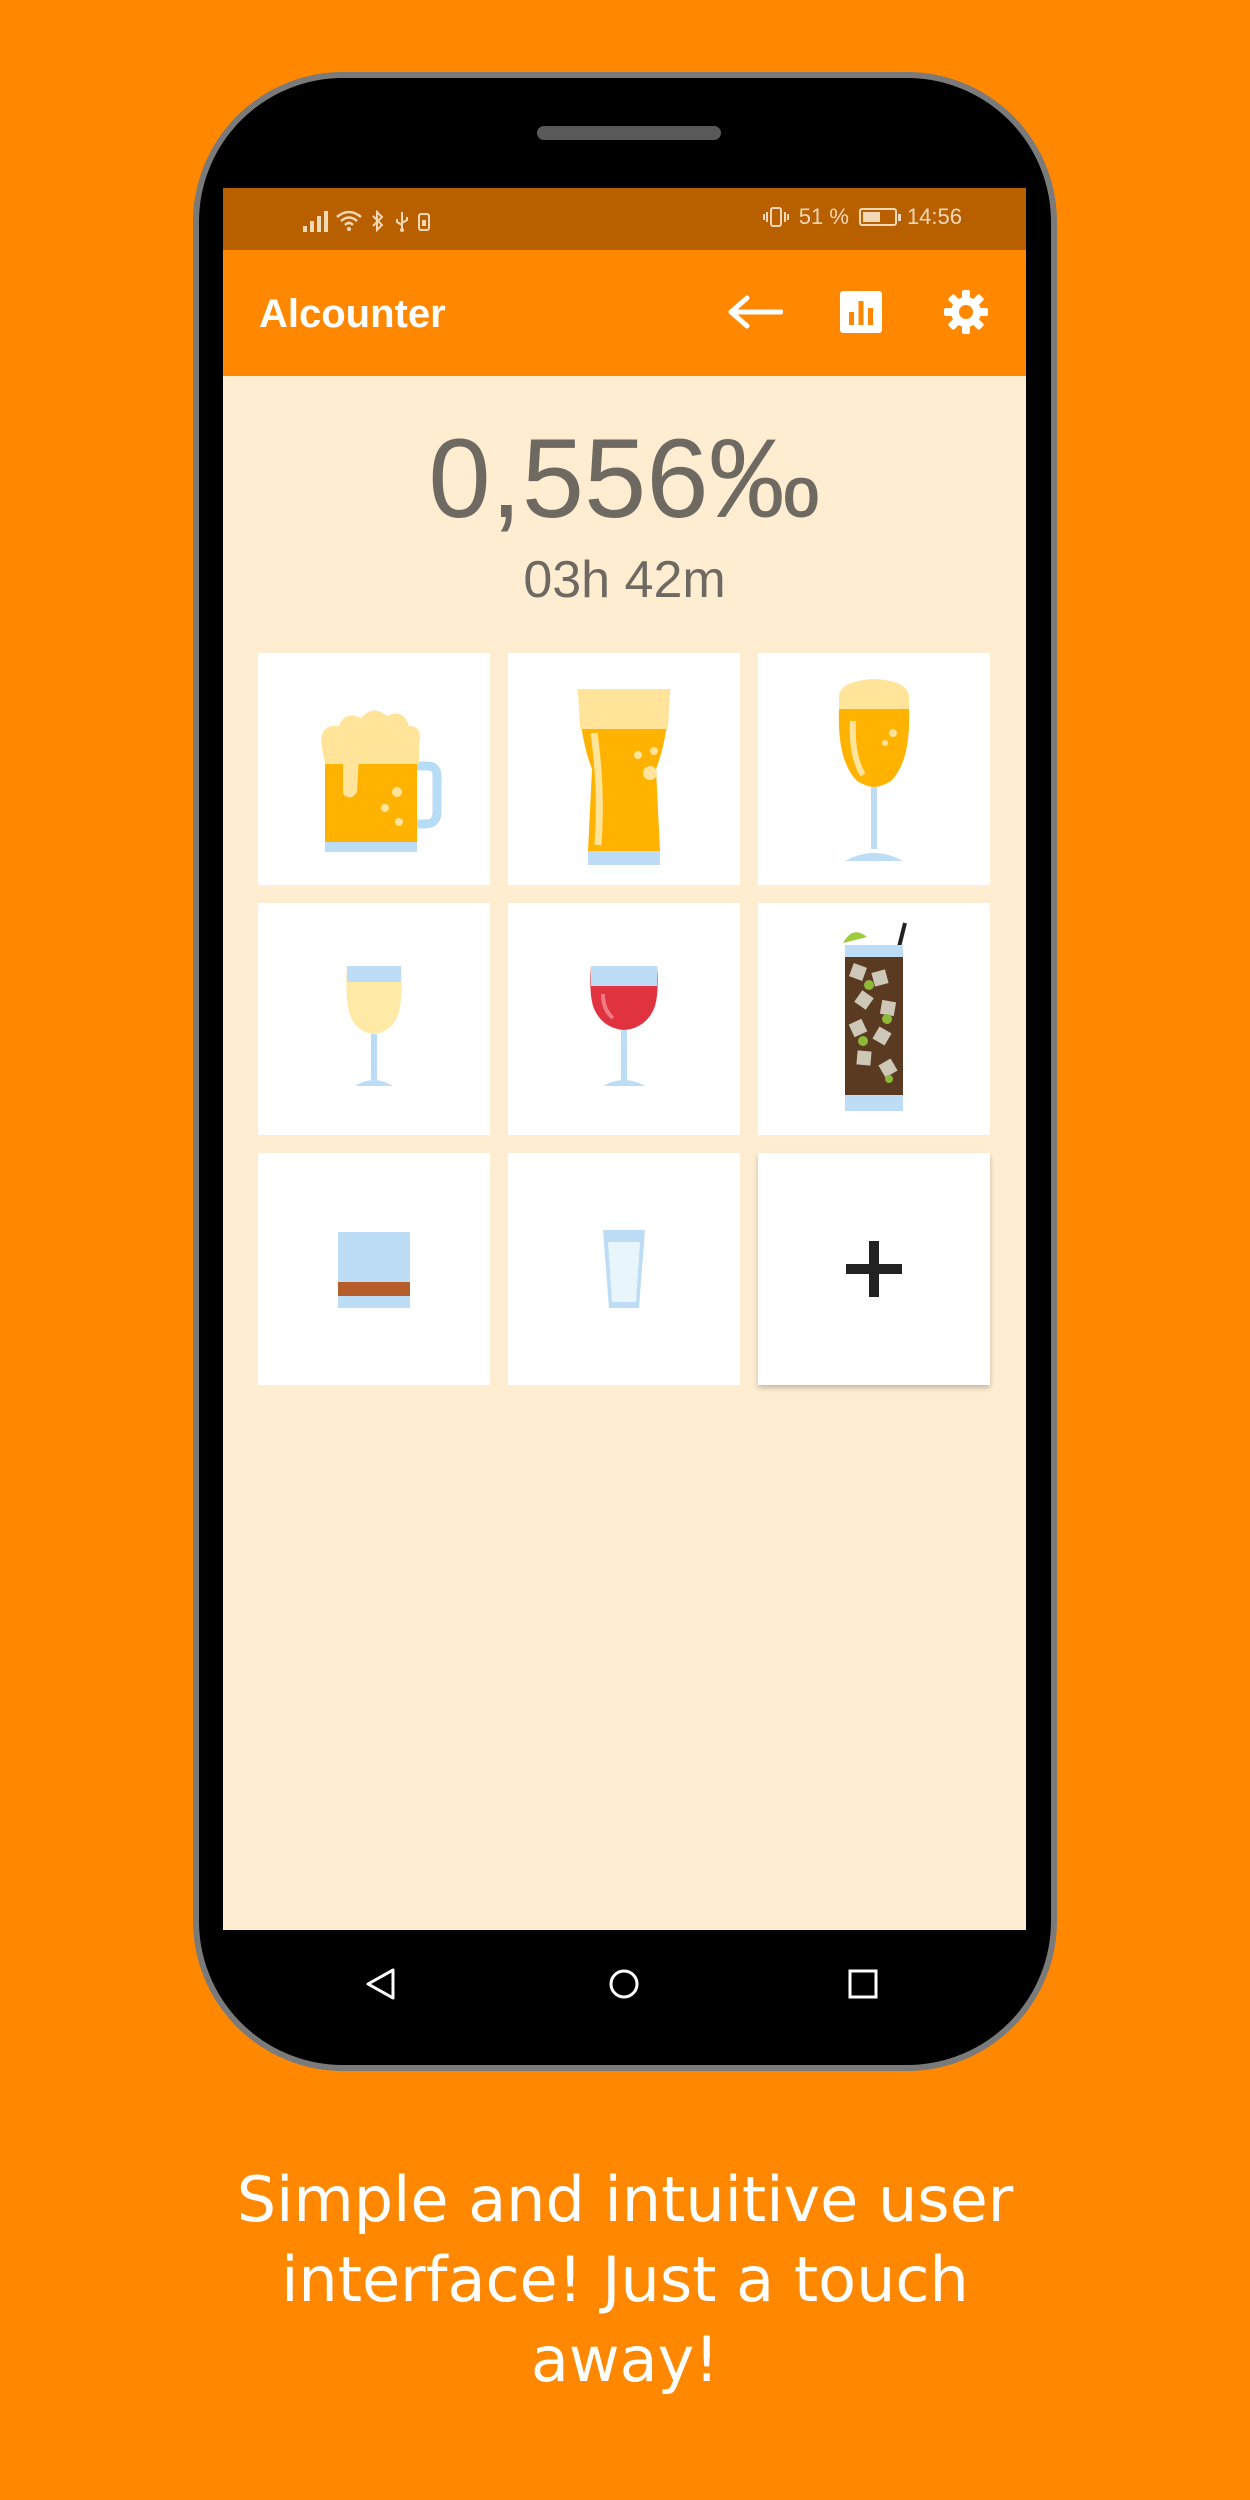  What do you see at coordinates (381, 781) in the screenshot?
I see `beer-mug-icon` at bounding box center [381, 781].